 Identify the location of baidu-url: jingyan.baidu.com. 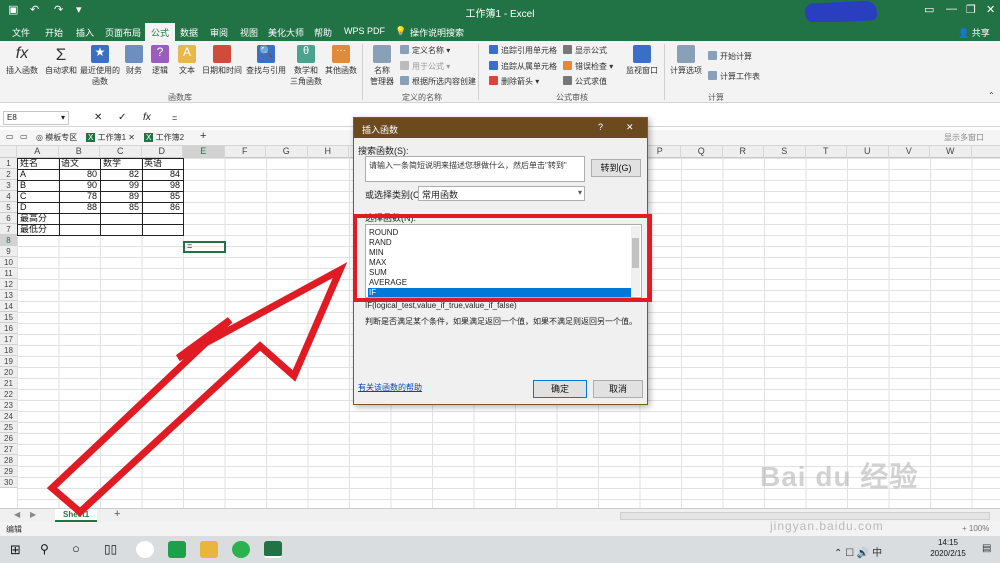
(827, 526).